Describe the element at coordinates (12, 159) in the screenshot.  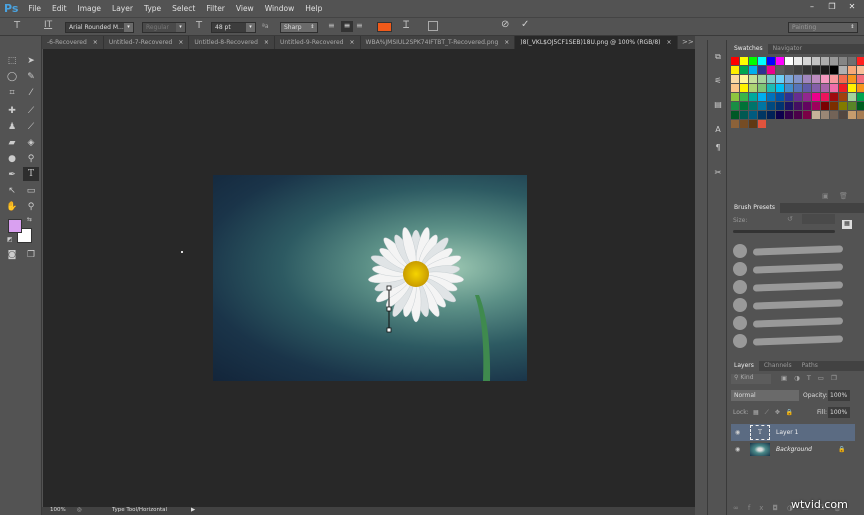
I see `blur-tool-icon: ●` at that location.